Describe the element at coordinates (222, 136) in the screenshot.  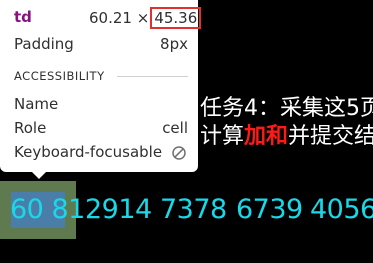
I see `task-instruction-prefix: 计算` at that location.